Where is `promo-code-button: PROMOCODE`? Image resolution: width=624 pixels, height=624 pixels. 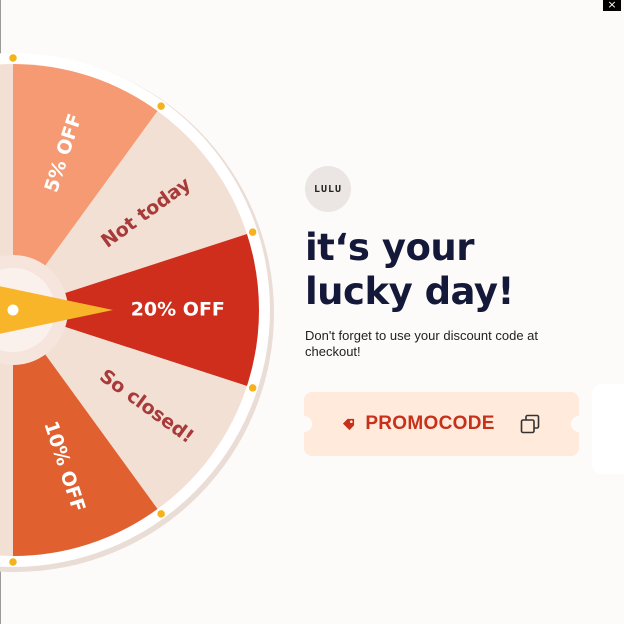
promo-code-button: PROMOCODE is located at coordinates (441, 424).